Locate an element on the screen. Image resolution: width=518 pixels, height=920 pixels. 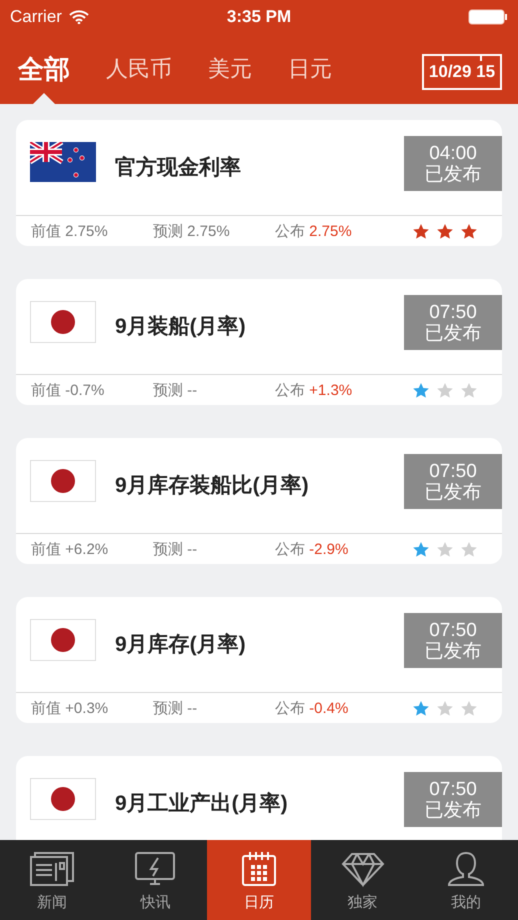
event-title: 9月工业产出(月率) is located at coordinates (202, 803).